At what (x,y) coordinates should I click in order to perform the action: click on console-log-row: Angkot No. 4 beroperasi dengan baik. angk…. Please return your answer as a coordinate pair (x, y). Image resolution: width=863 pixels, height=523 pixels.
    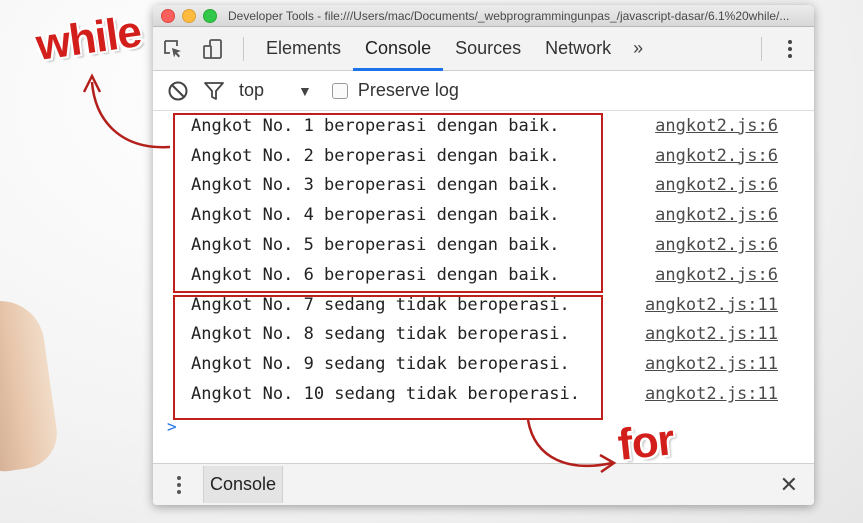
    Looking at the image, I should click on (483, 215).